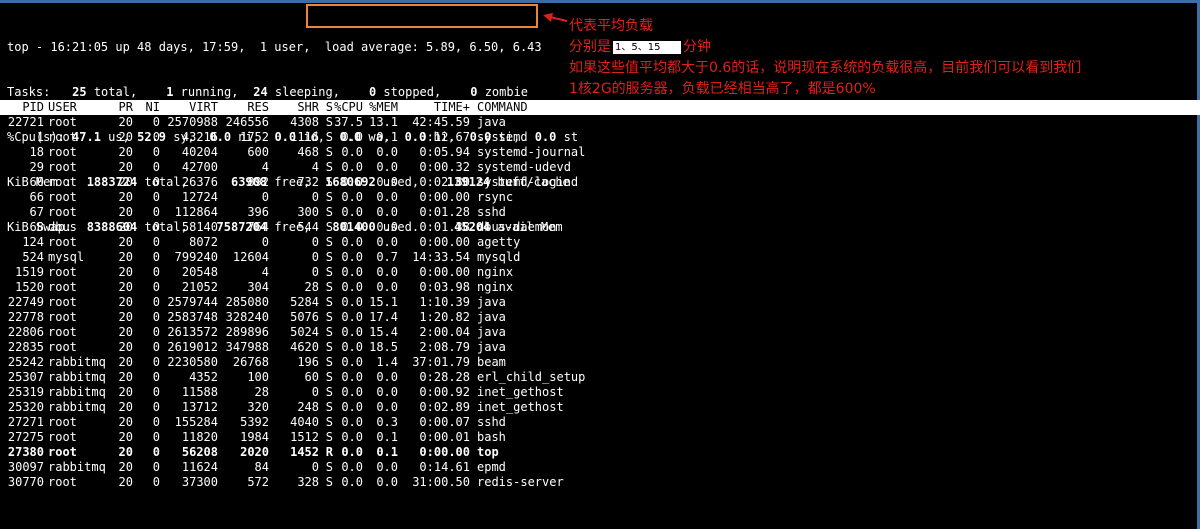  What do you see at coordinates (192, 362) in the screenshot?
I see `process-virt-cell: 2230580` at bounding box center [192, 362].